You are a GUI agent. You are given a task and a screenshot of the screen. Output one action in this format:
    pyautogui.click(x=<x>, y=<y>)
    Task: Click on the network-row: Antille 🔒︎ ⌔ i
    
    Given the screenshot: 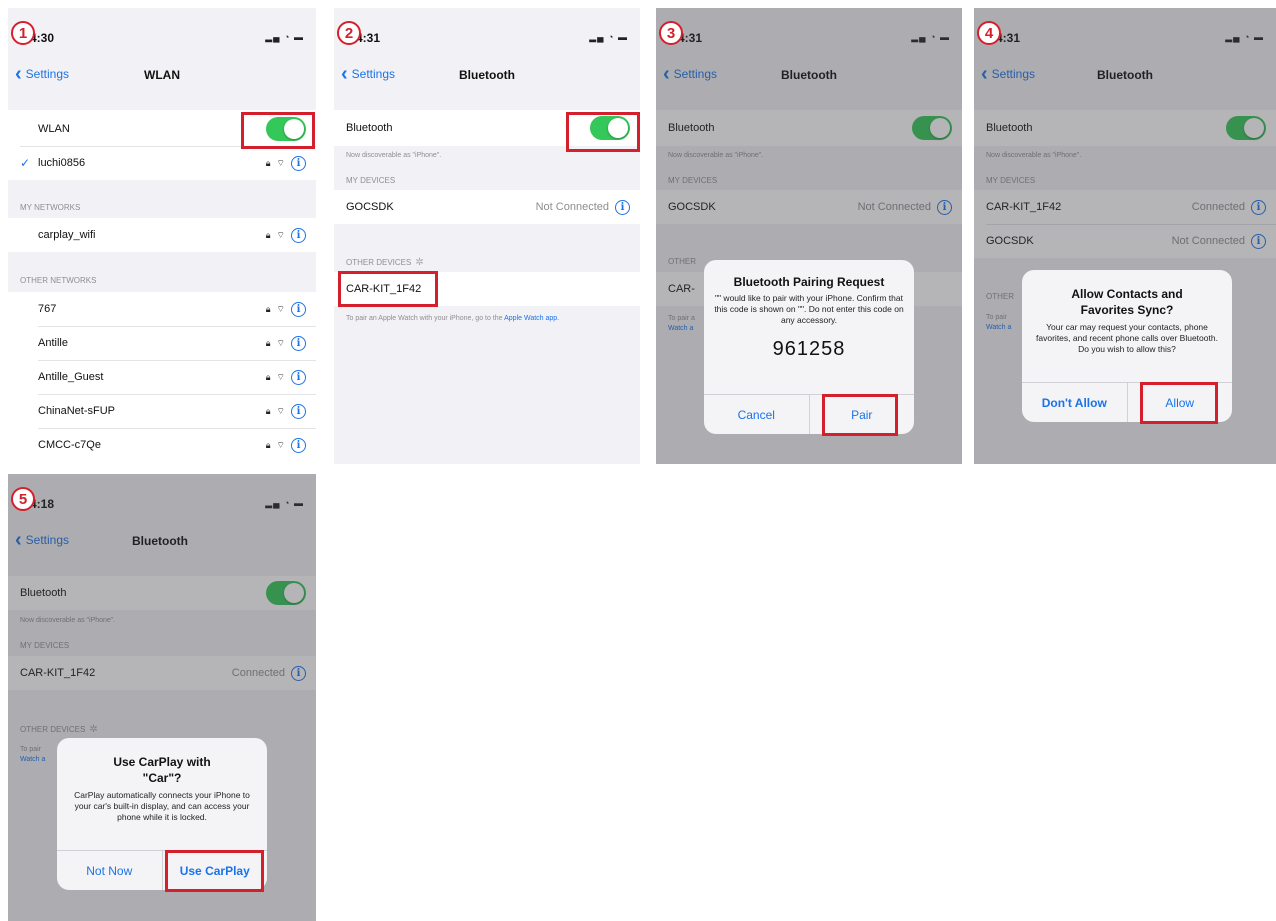 What is the action you would take?
    pyautogui.click(x=162, y=343)
    